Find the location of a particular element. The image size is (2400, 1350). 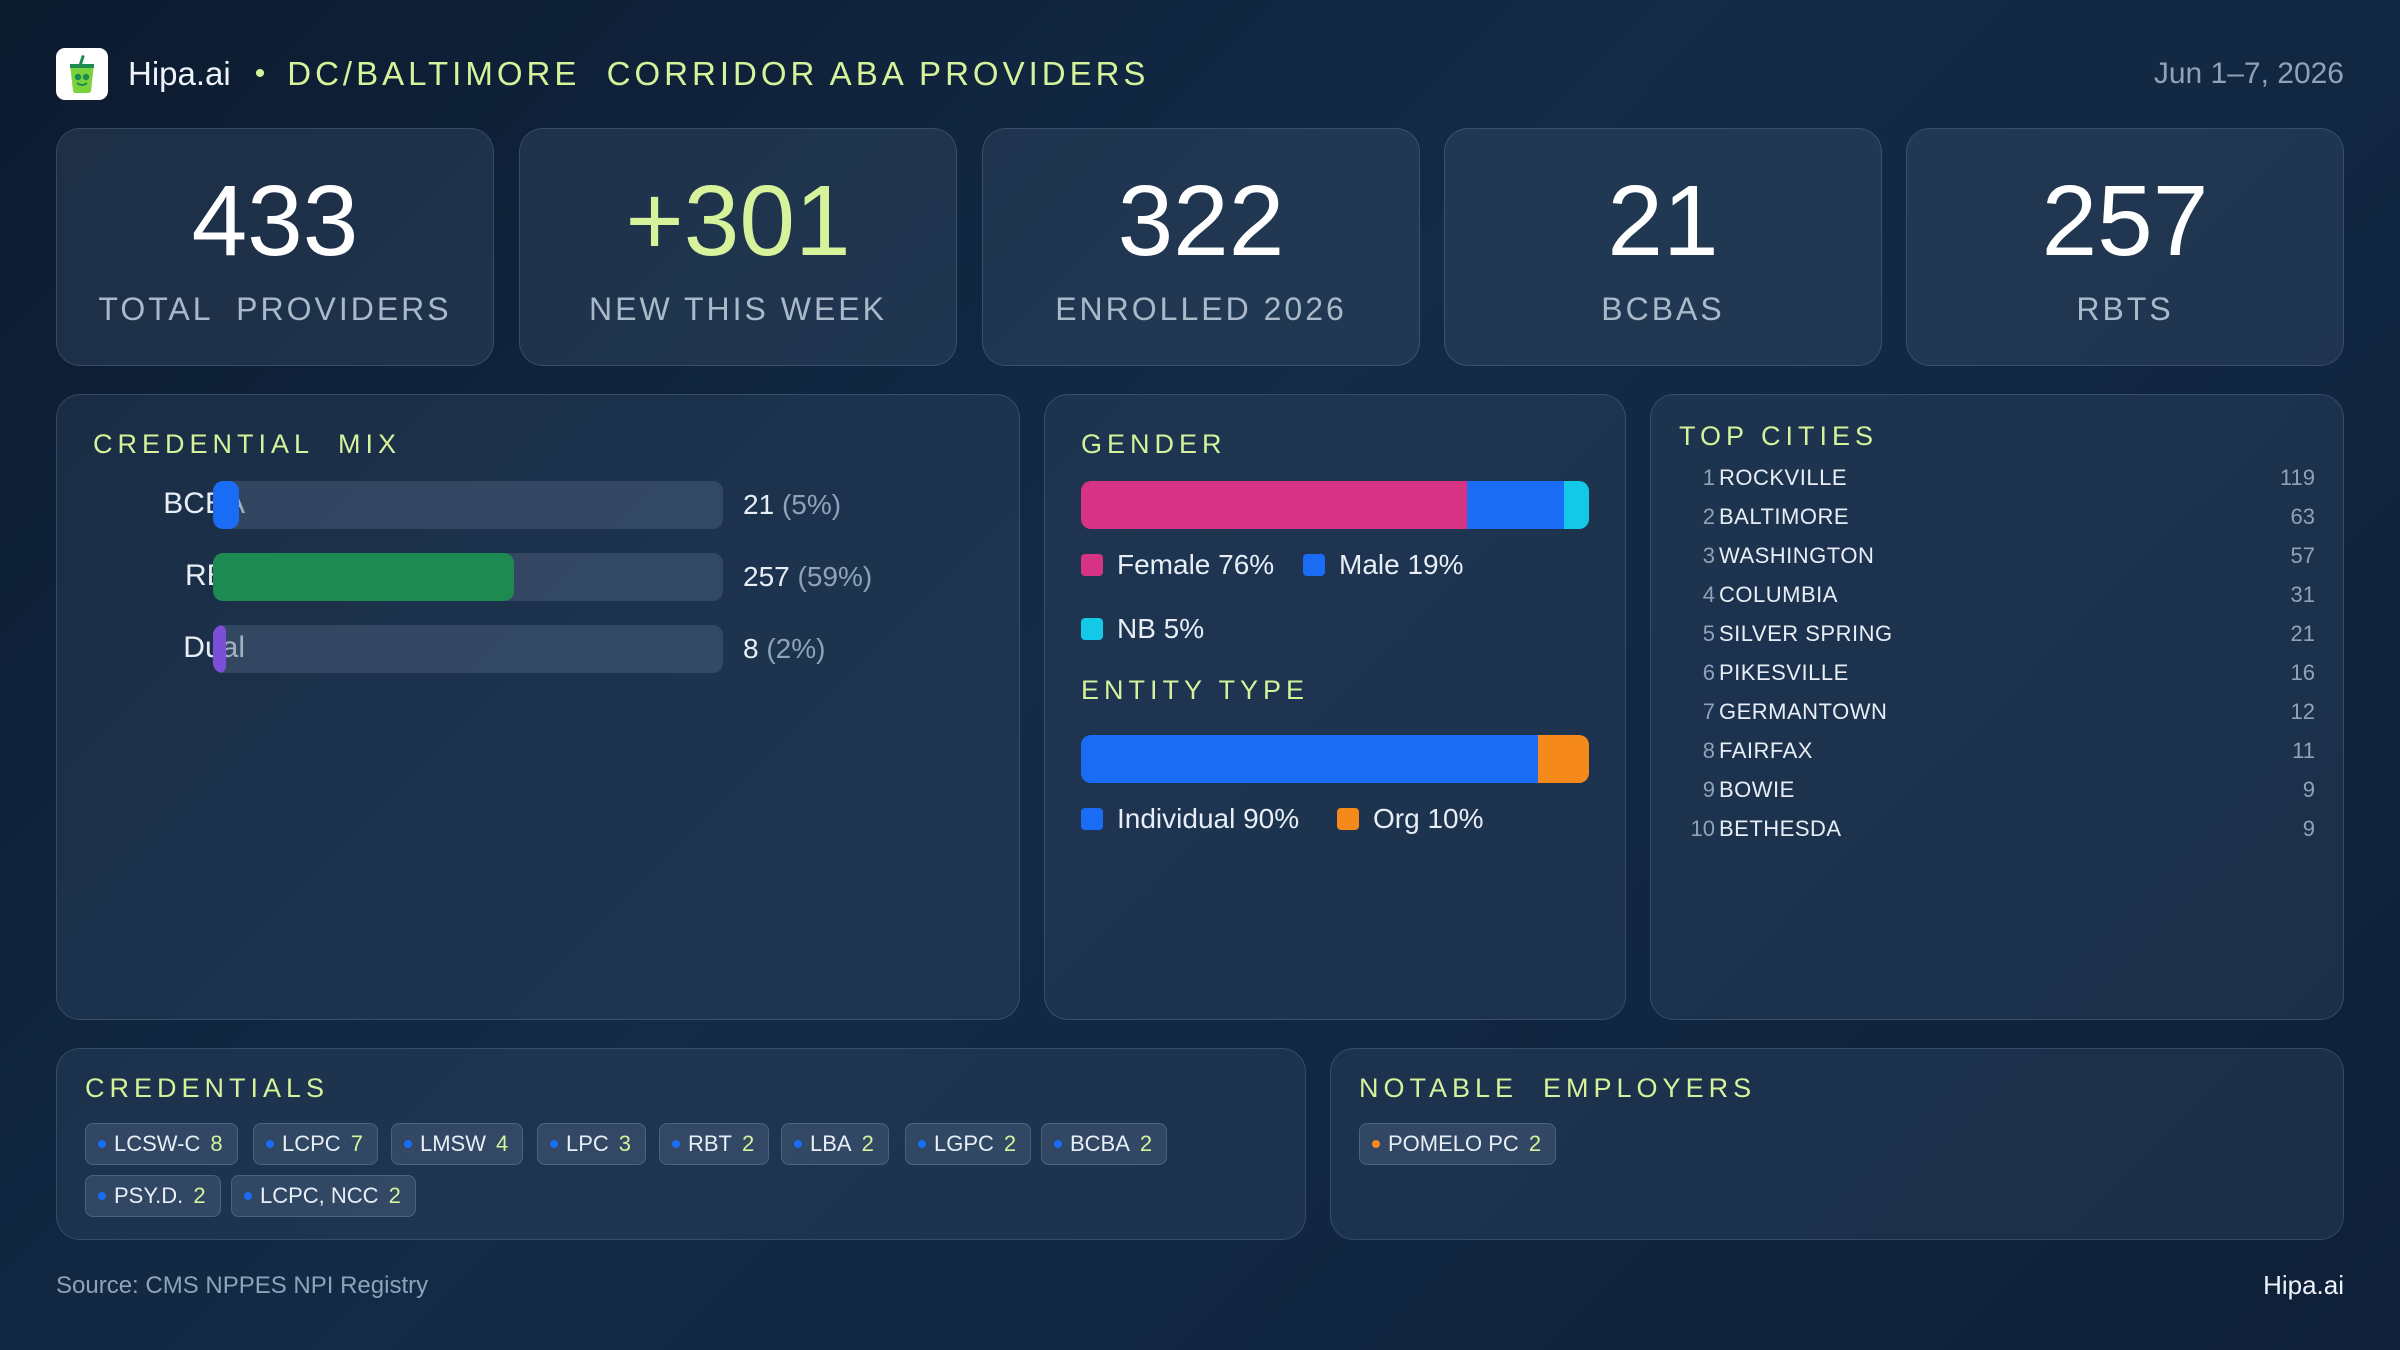

city-name: GERMANTOWN is located at coordinates (1803, 711).